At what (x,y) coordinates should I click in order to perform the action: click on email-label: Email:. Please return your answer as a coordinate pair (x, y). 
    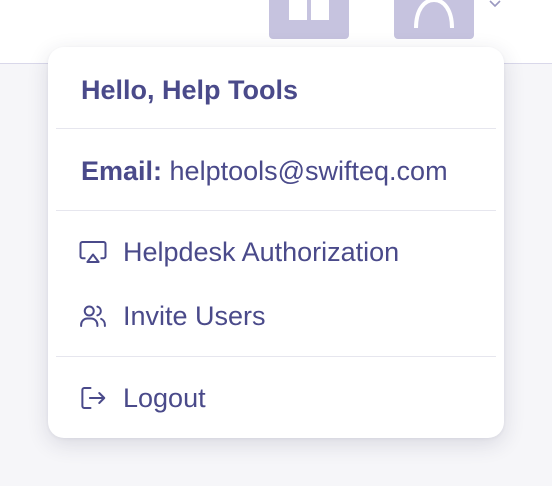
    Looking at the image, I should click on (122, 171).